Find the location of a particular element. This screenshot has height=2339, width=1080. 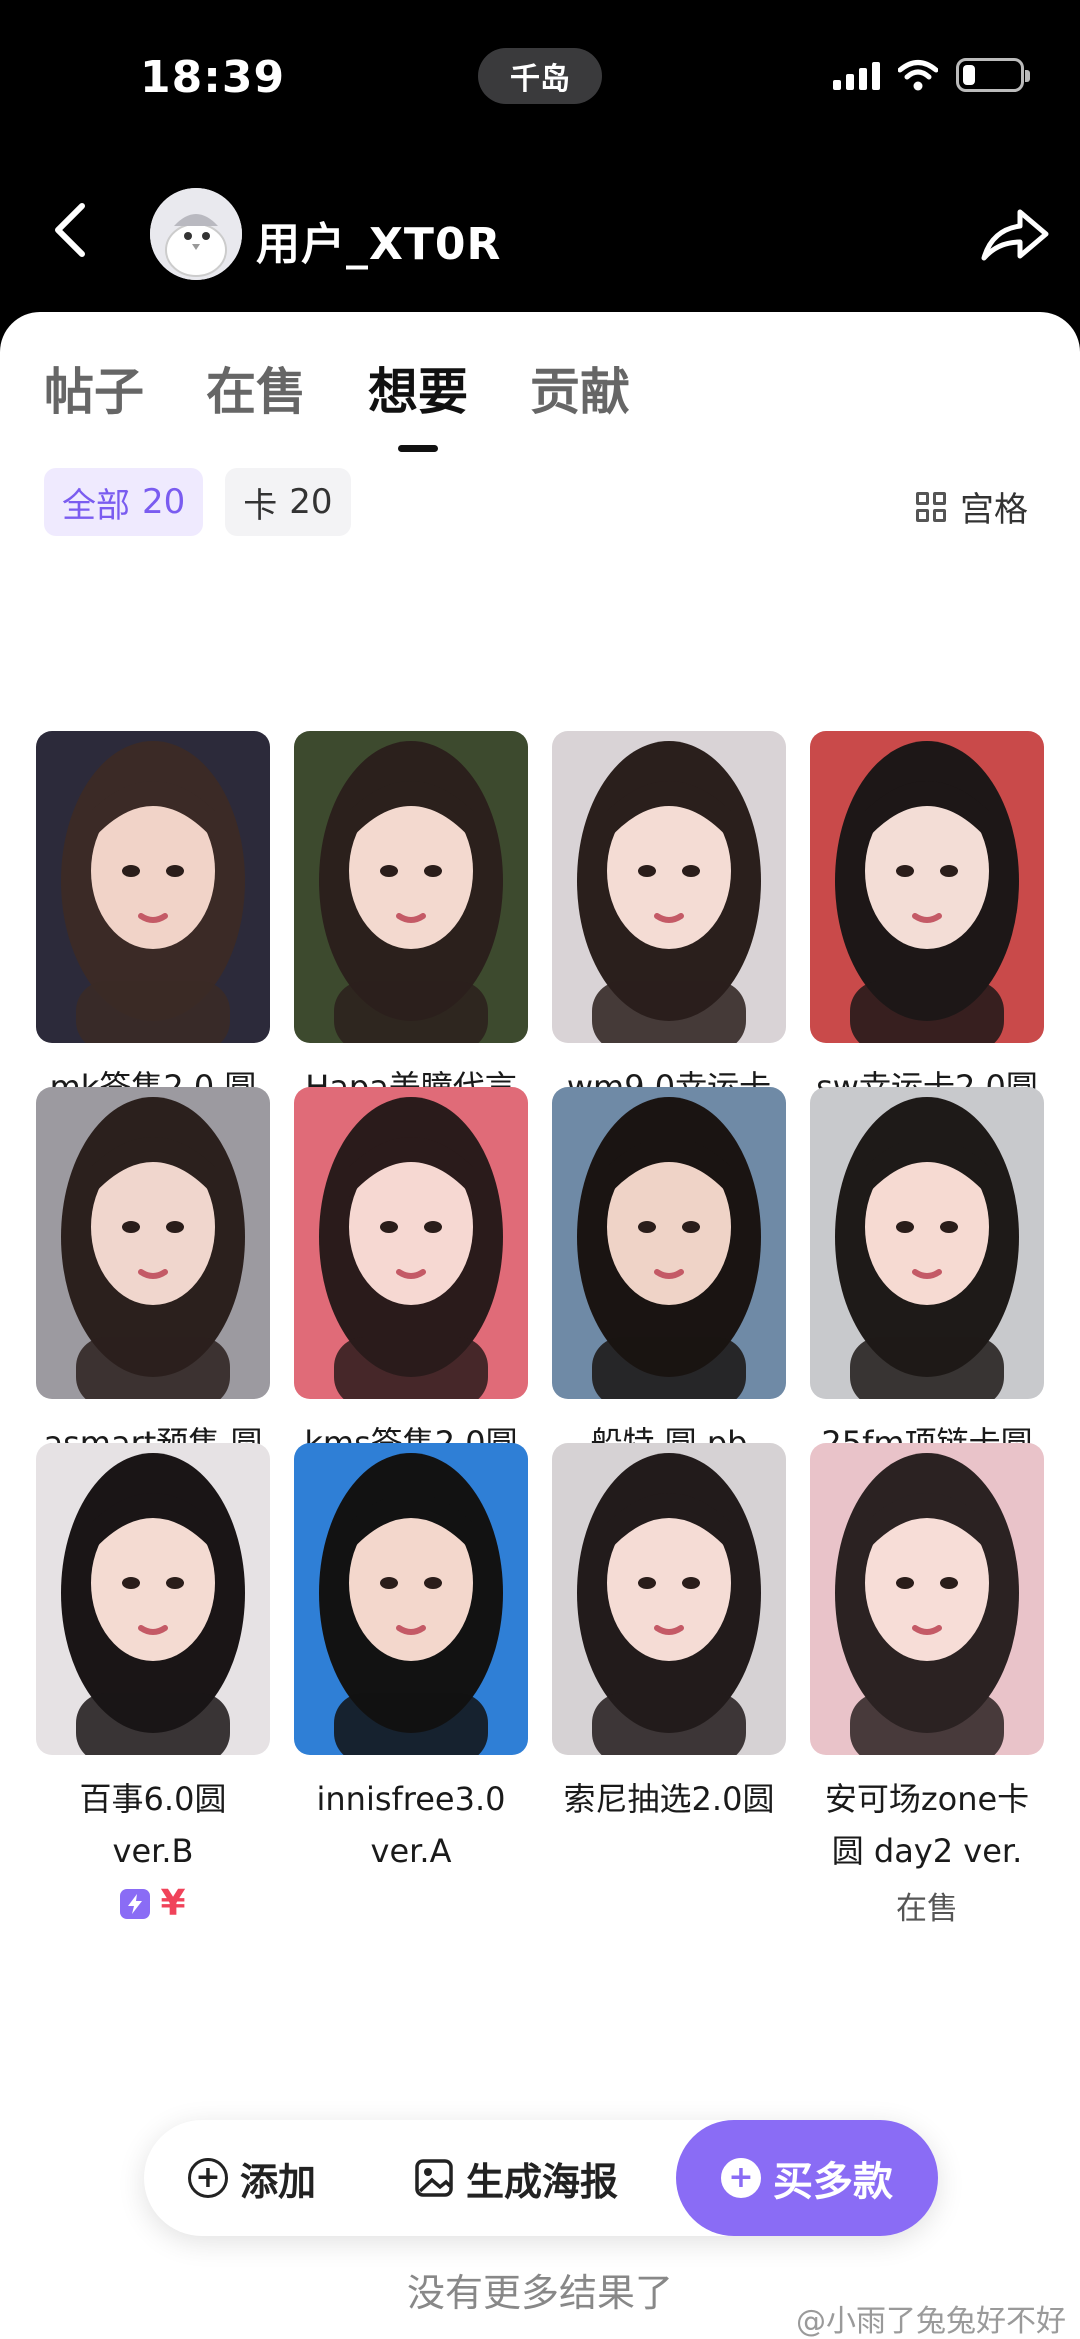

tab-wanted: 想要 is located at coordinates (418, 388).